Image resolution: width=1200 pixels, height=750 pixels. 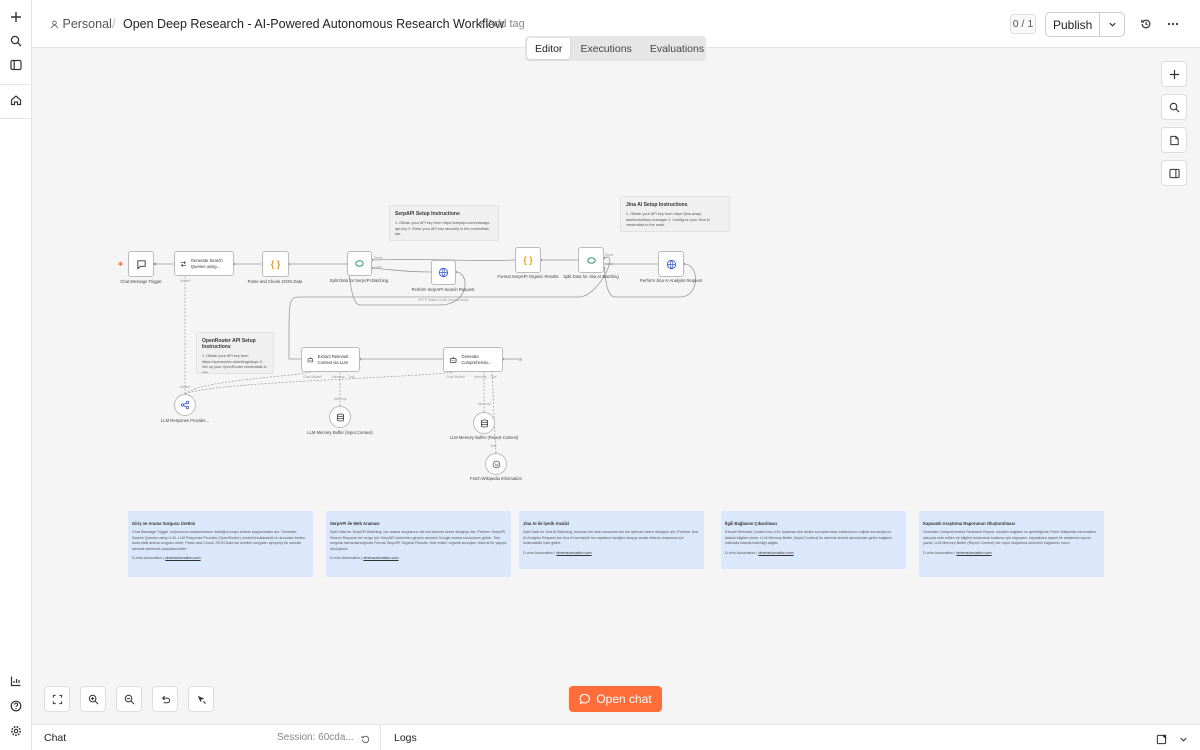 I want to click on open-chat-button: Open chat, so click(x=615, y=699).